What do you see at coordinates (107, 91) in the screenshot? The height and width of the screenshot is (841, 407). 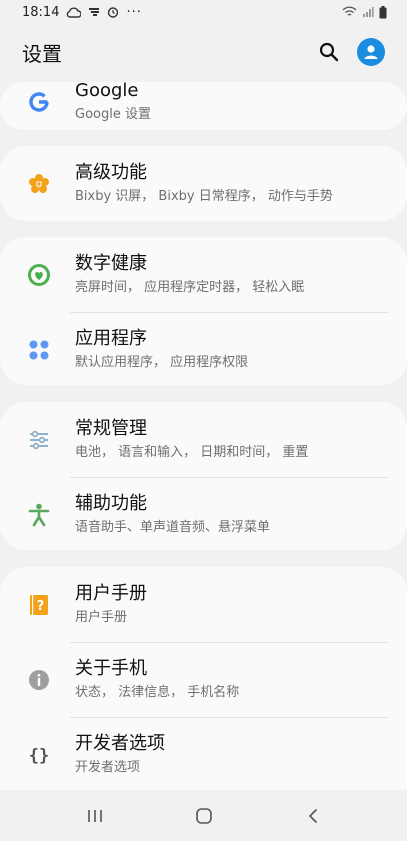 I see `settings-item-title: Google` at bounding box center [107, 91].